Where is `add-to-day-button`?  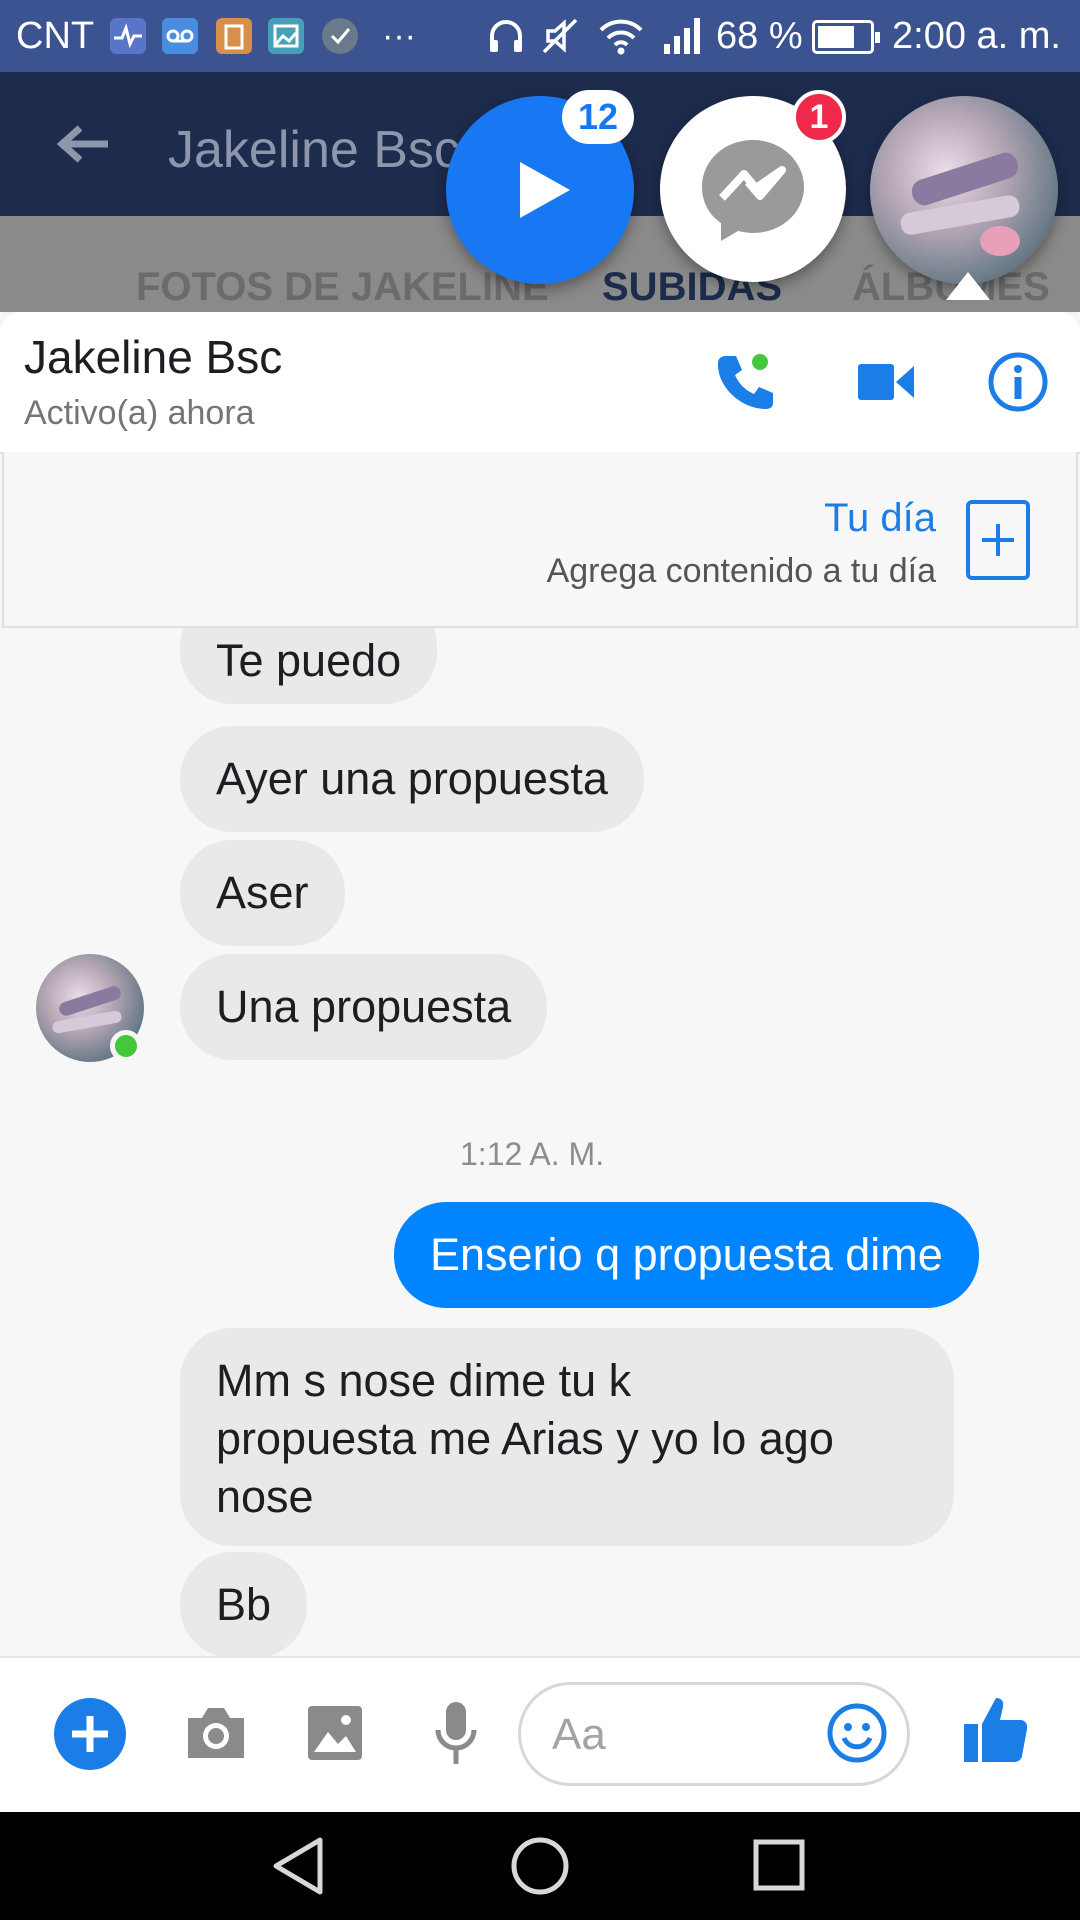
add-to-day-button is located at coordinates (998, 540).